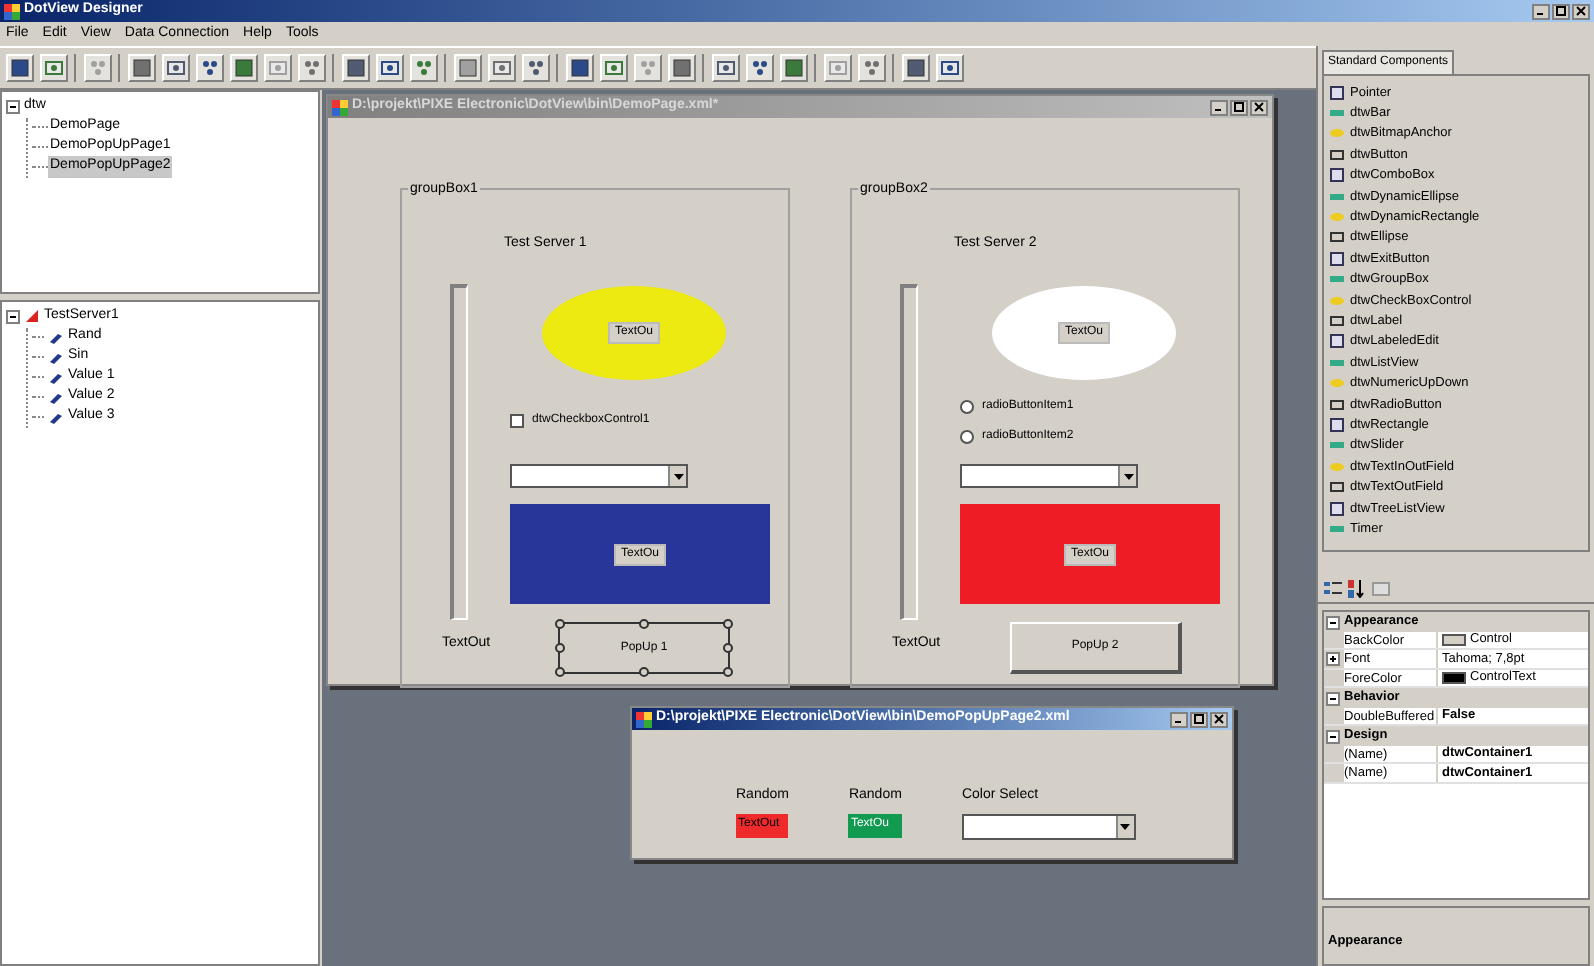 The height and width of the screenshot is (966, 1594). I want to click on expand-icon, so click(1333, 659).